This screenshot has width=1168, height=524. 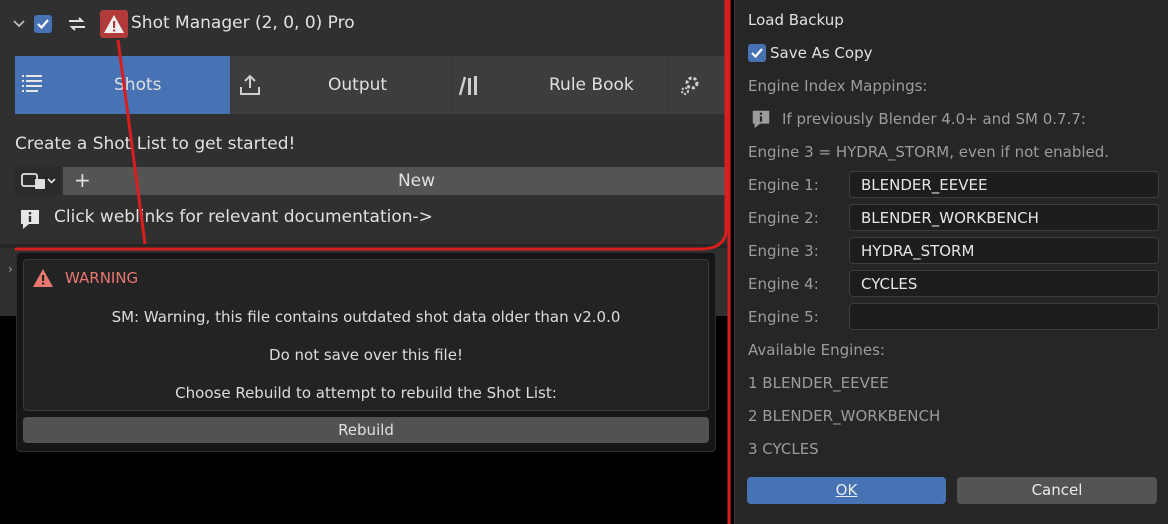 I want to click on cancel-button: Cancel, so click(x=1057, y=490).